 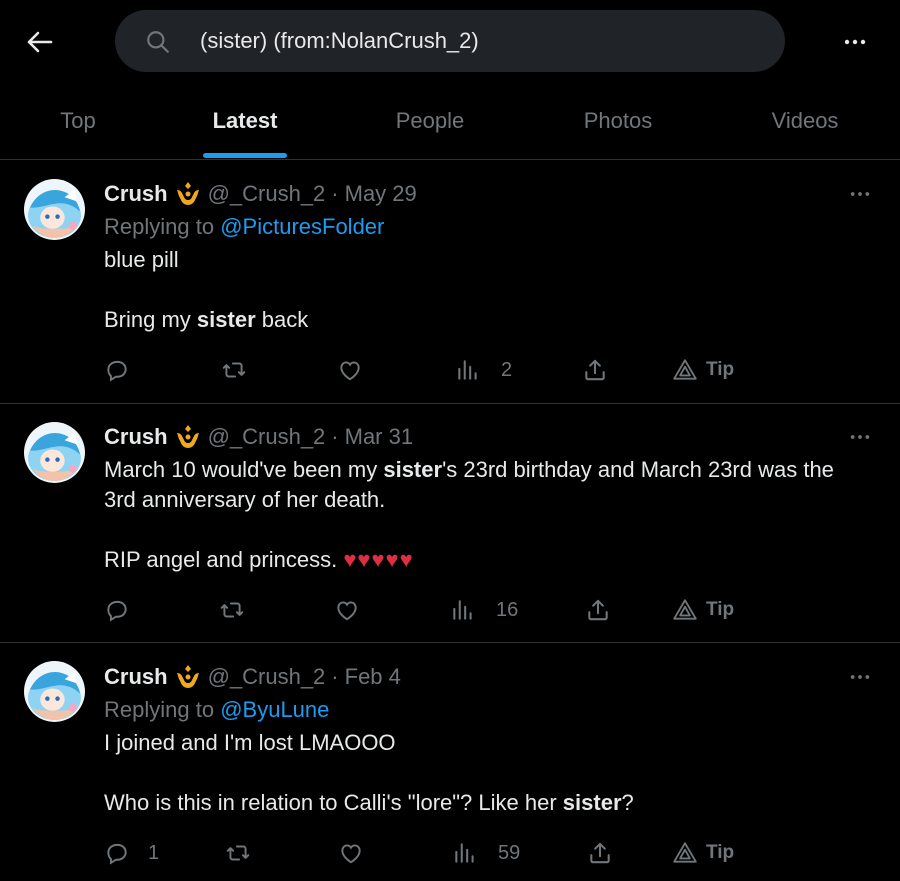 I want to click on tab-label: Latest, so click(x=245, y=120).